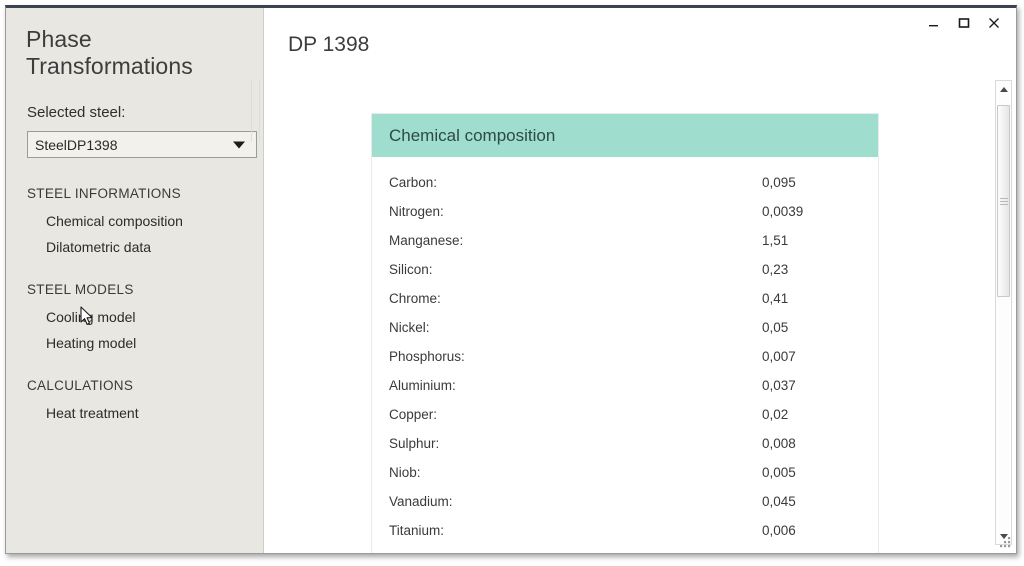 The width and height of the screenshot is (1024, 566). What do you see at coordinates (625, 443) in the screenshot?
I see `composition-row: Sulphur: 0,008` at bounding box center [625, 443].